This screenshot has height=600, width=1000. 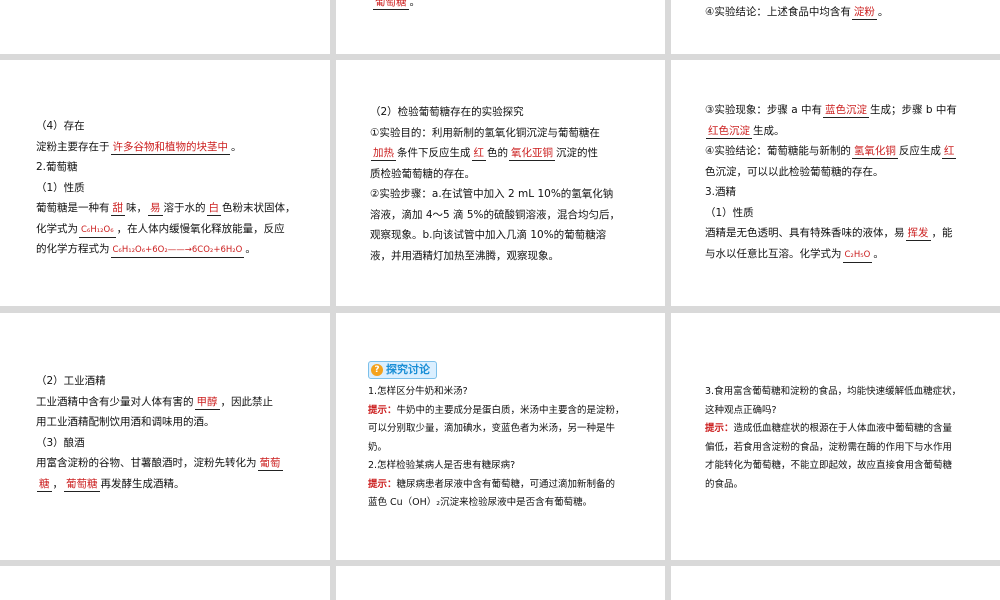 I want to click on answer-blank: 葡萄糖, so click(x=391, y=5).